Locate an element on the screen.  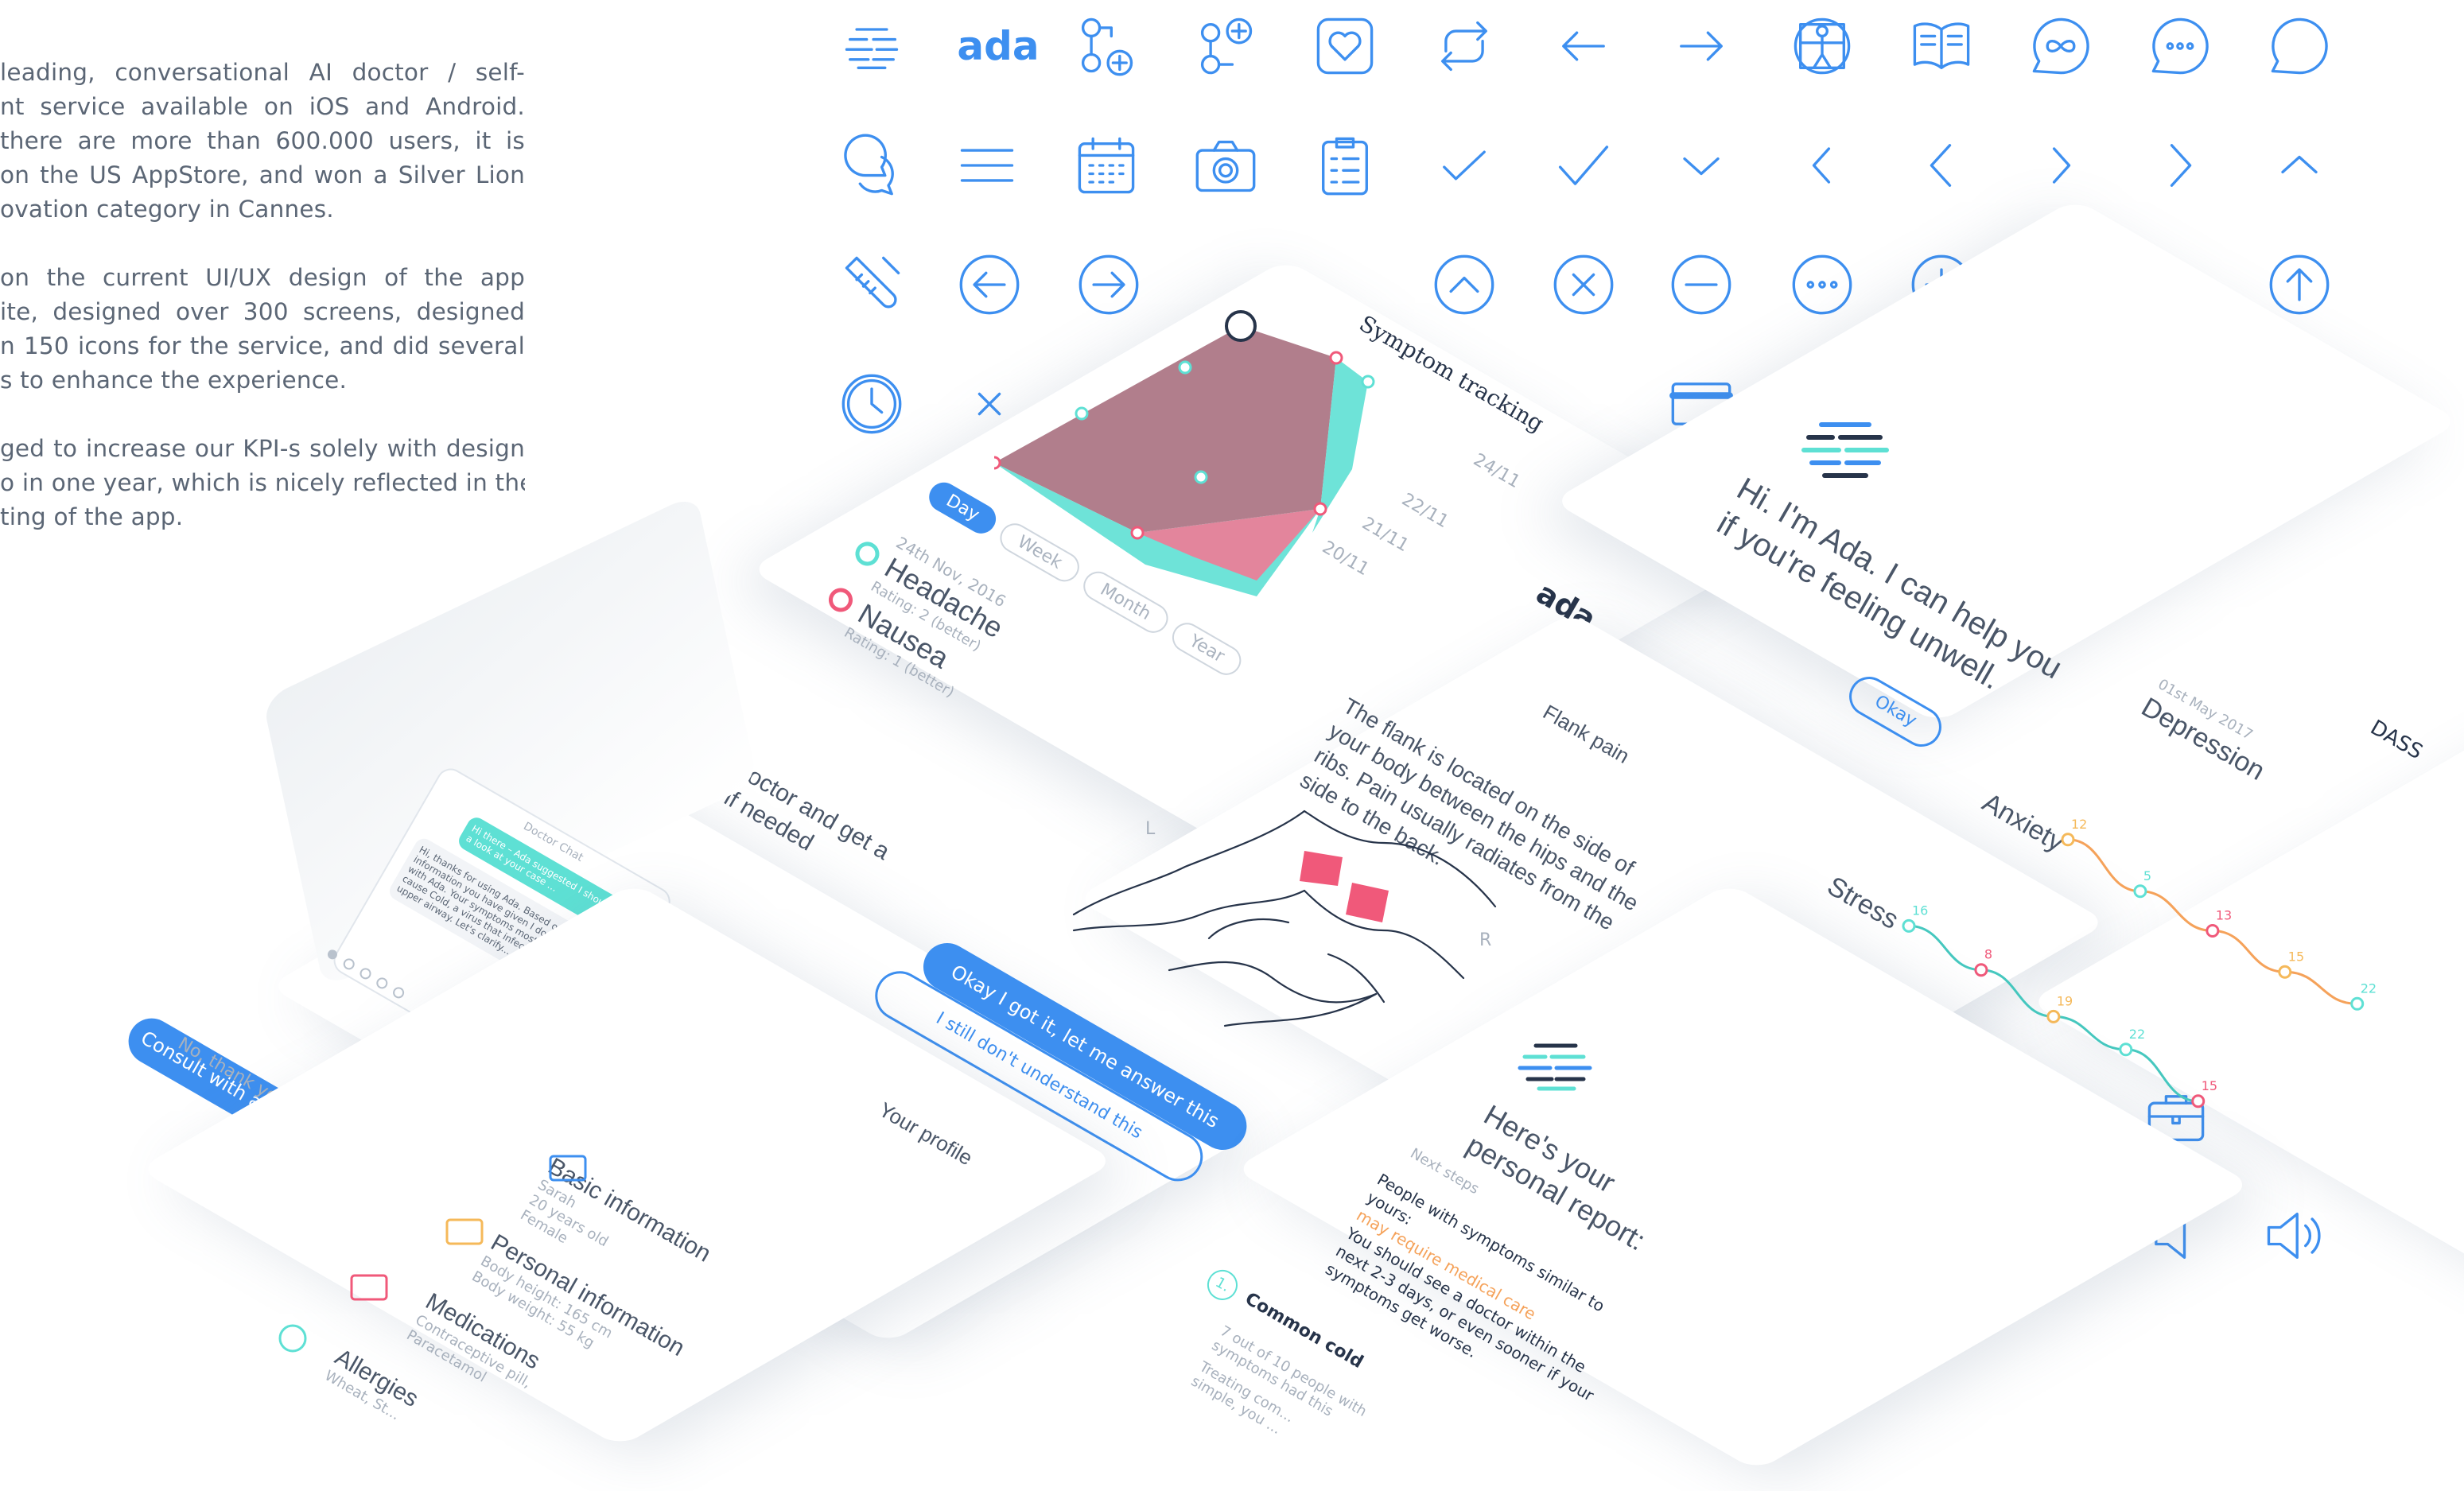
more-chat-icon is located at coordinates (2180, 46).